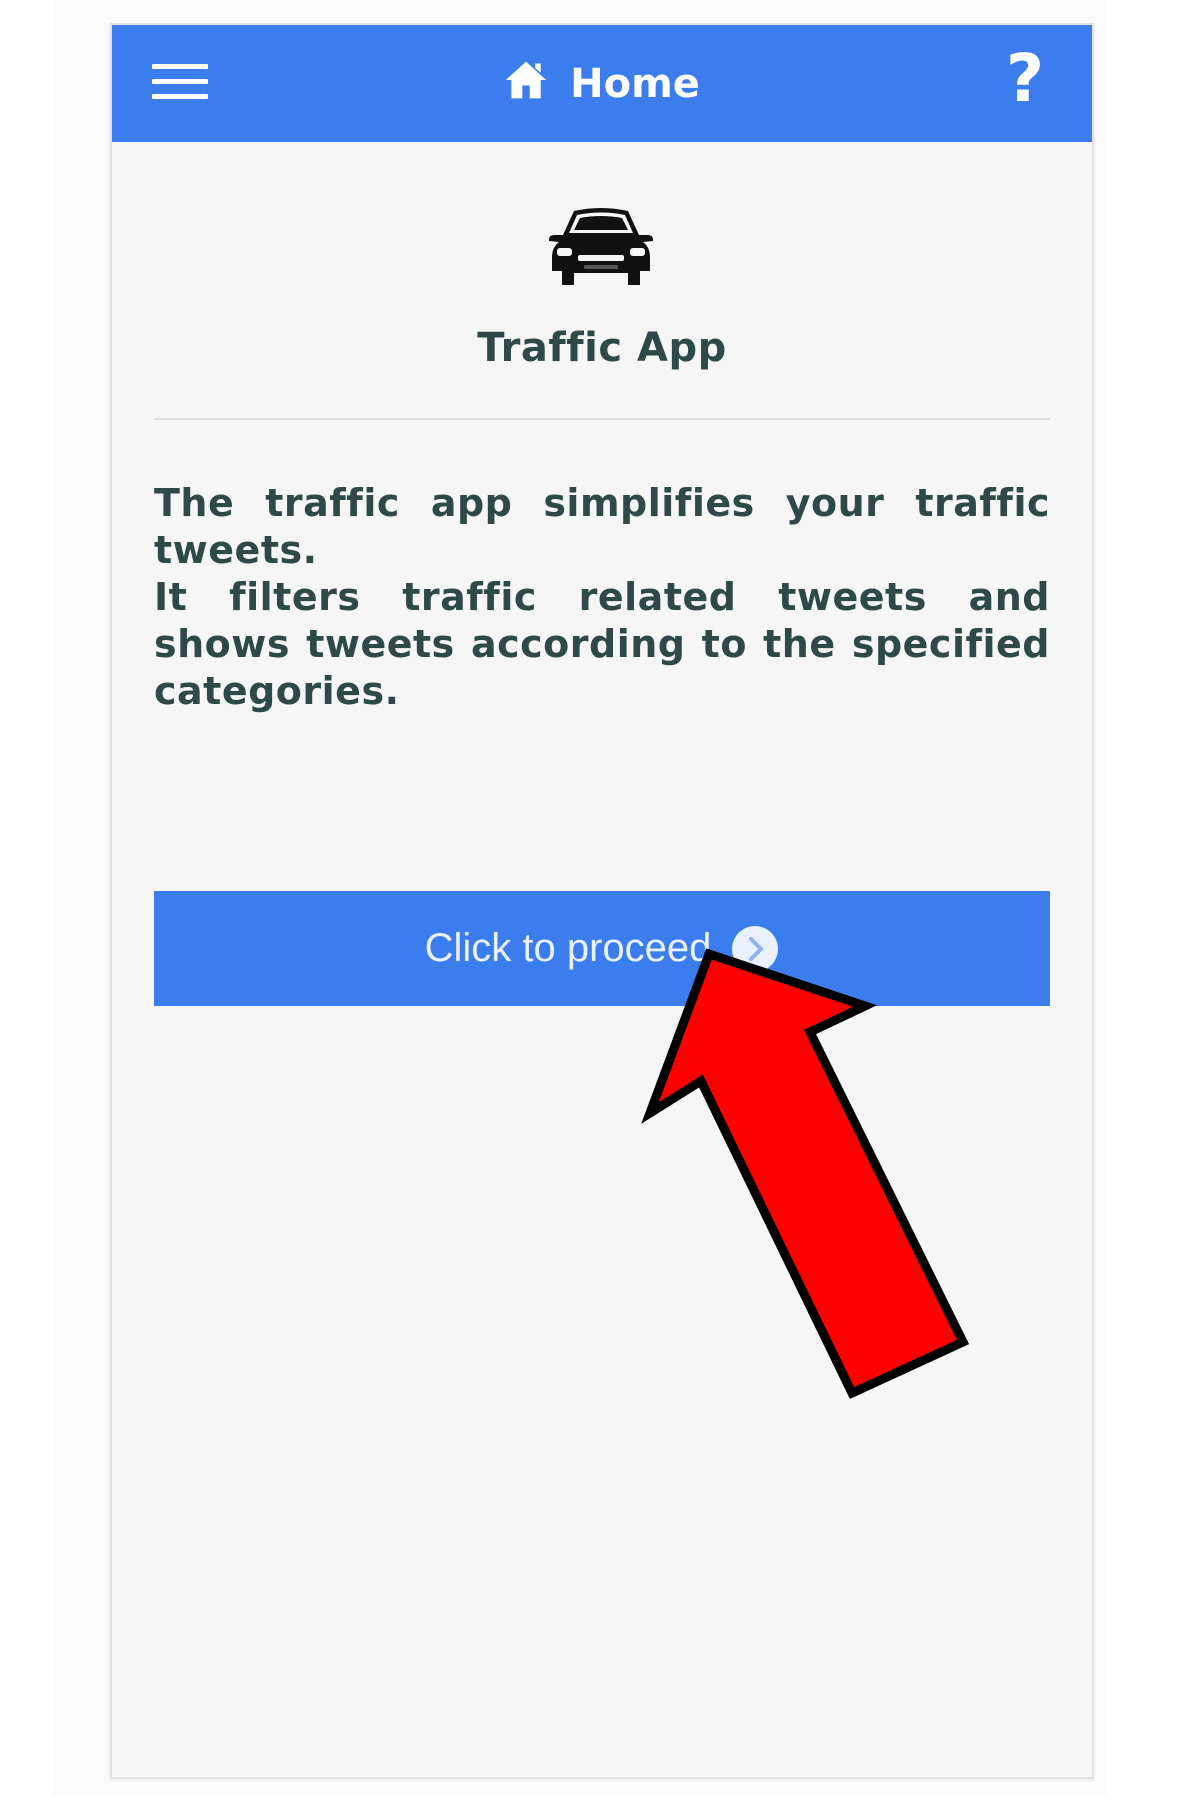 The width and height of the screenshot is (1200, 1800). I want to click on app-title: Traffic App, so click(602, 348).